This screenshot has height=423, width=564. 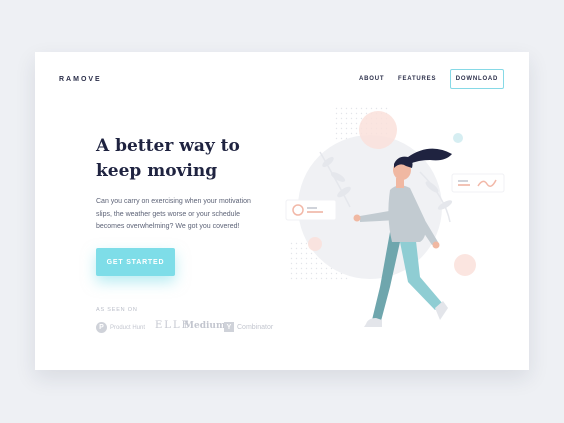 What do you see at coordinates (117, 310) in the screenshot?
I see `as-seen-on-label: AS SEEN ON` at bounding box center [117, 310].